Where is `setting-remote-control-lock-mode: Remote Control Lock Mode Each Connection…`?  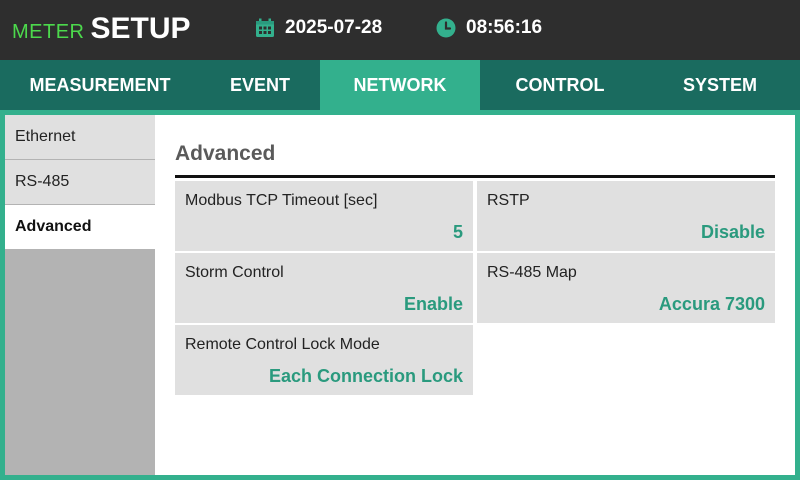
setting-remote-control-lock-mode: Remote Control Lock Mode Each Connection… is located at coordinates (324, 360).